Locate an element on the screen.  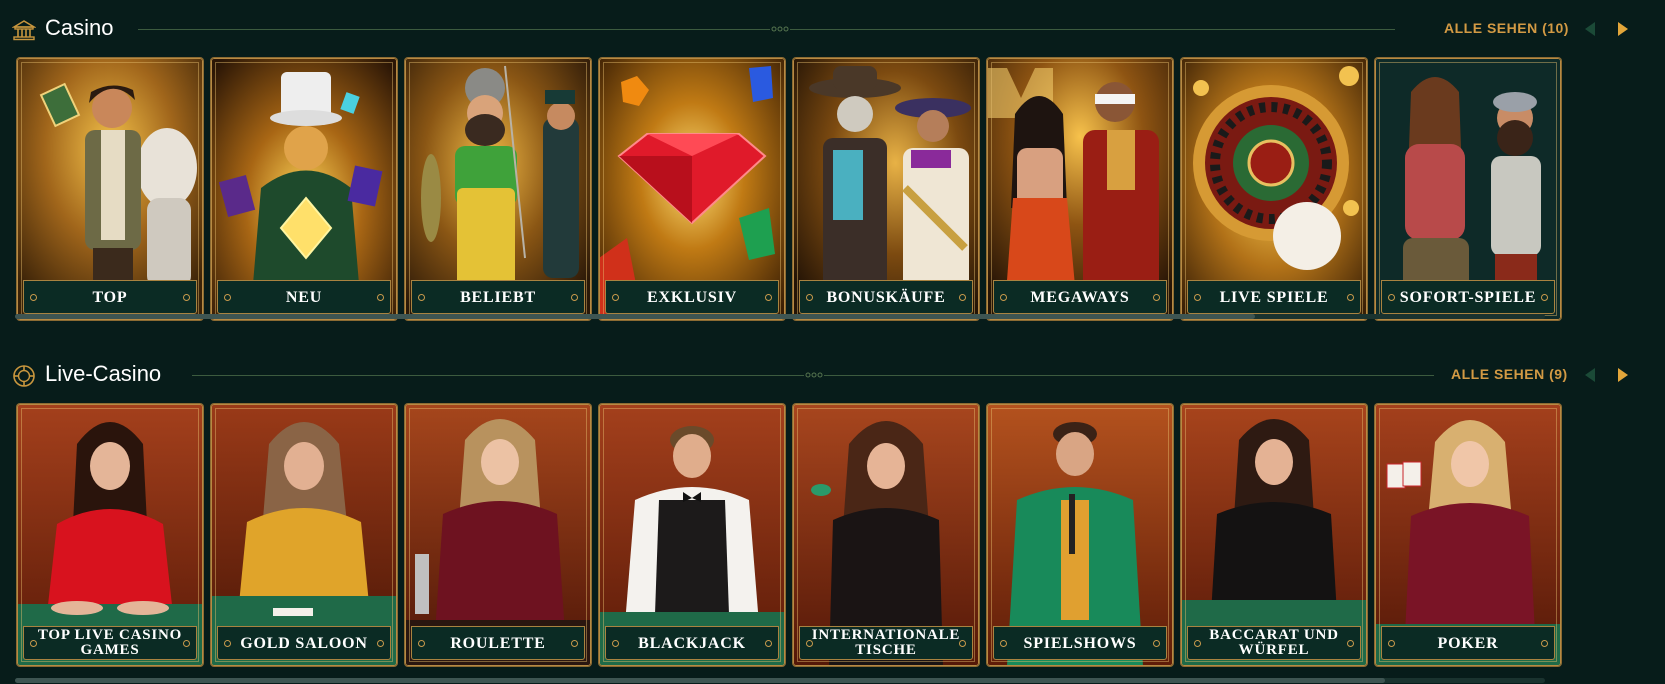
live-card-poker: POKER is located at coordinates (1468, 535).